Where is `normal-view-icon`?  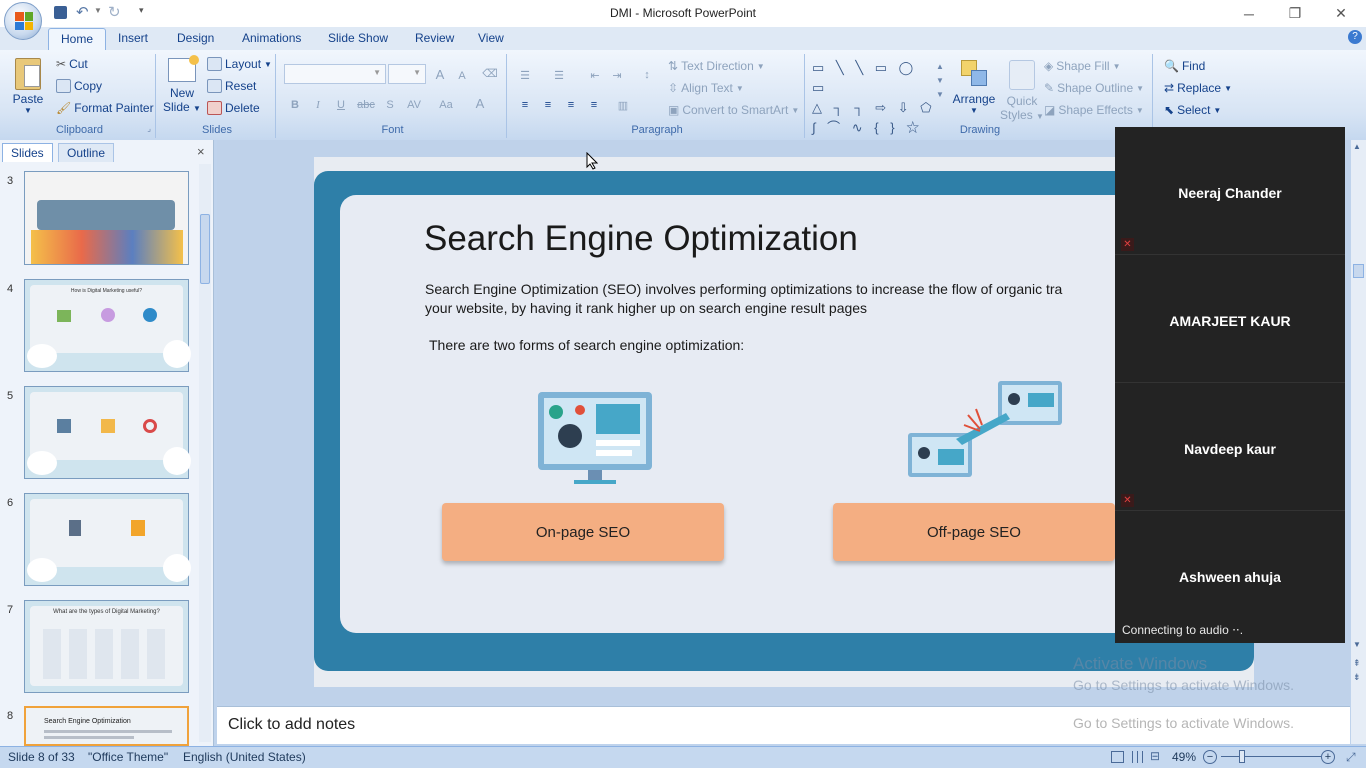 normal-view-icon is located at coordinates (1117, 757).